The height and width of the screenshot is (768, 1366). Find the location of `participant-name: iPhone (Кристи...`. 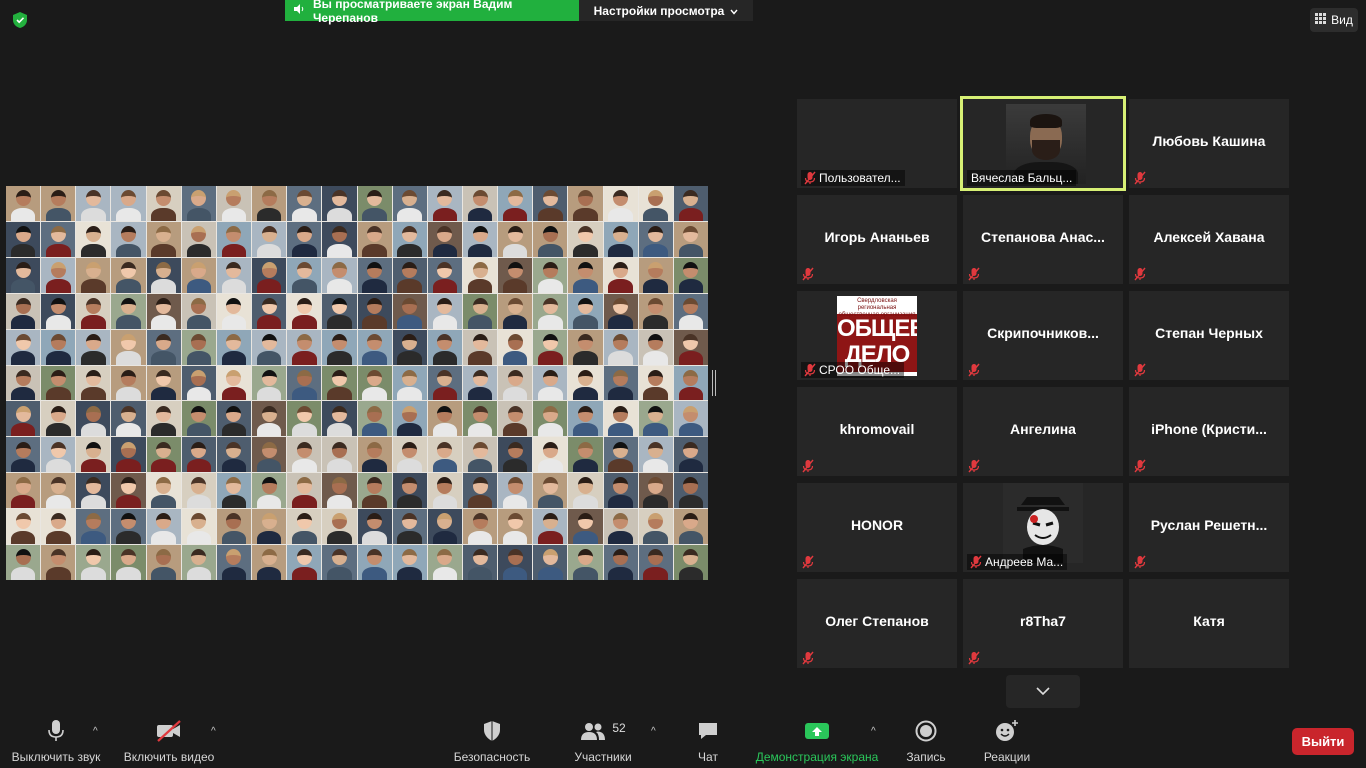

participant-name: iPhone (Кристи... is located at coordinates (1209, 429).